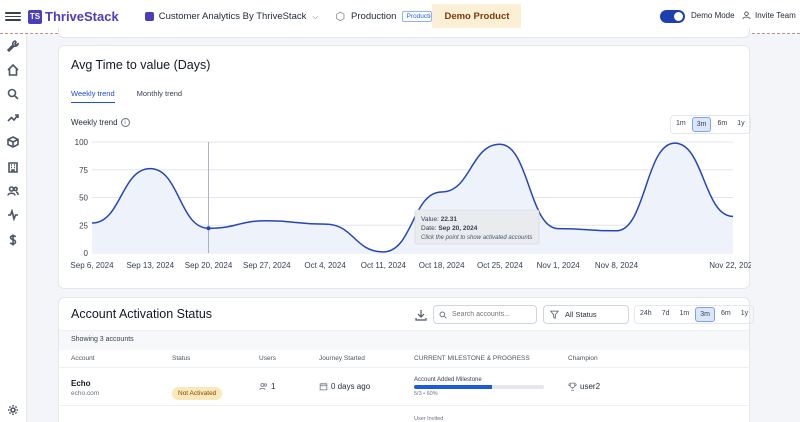 The image size is (800, 422). Describe the element at coordinates (181, 358) in the screenshot. I see `col-status: Status` at that location.